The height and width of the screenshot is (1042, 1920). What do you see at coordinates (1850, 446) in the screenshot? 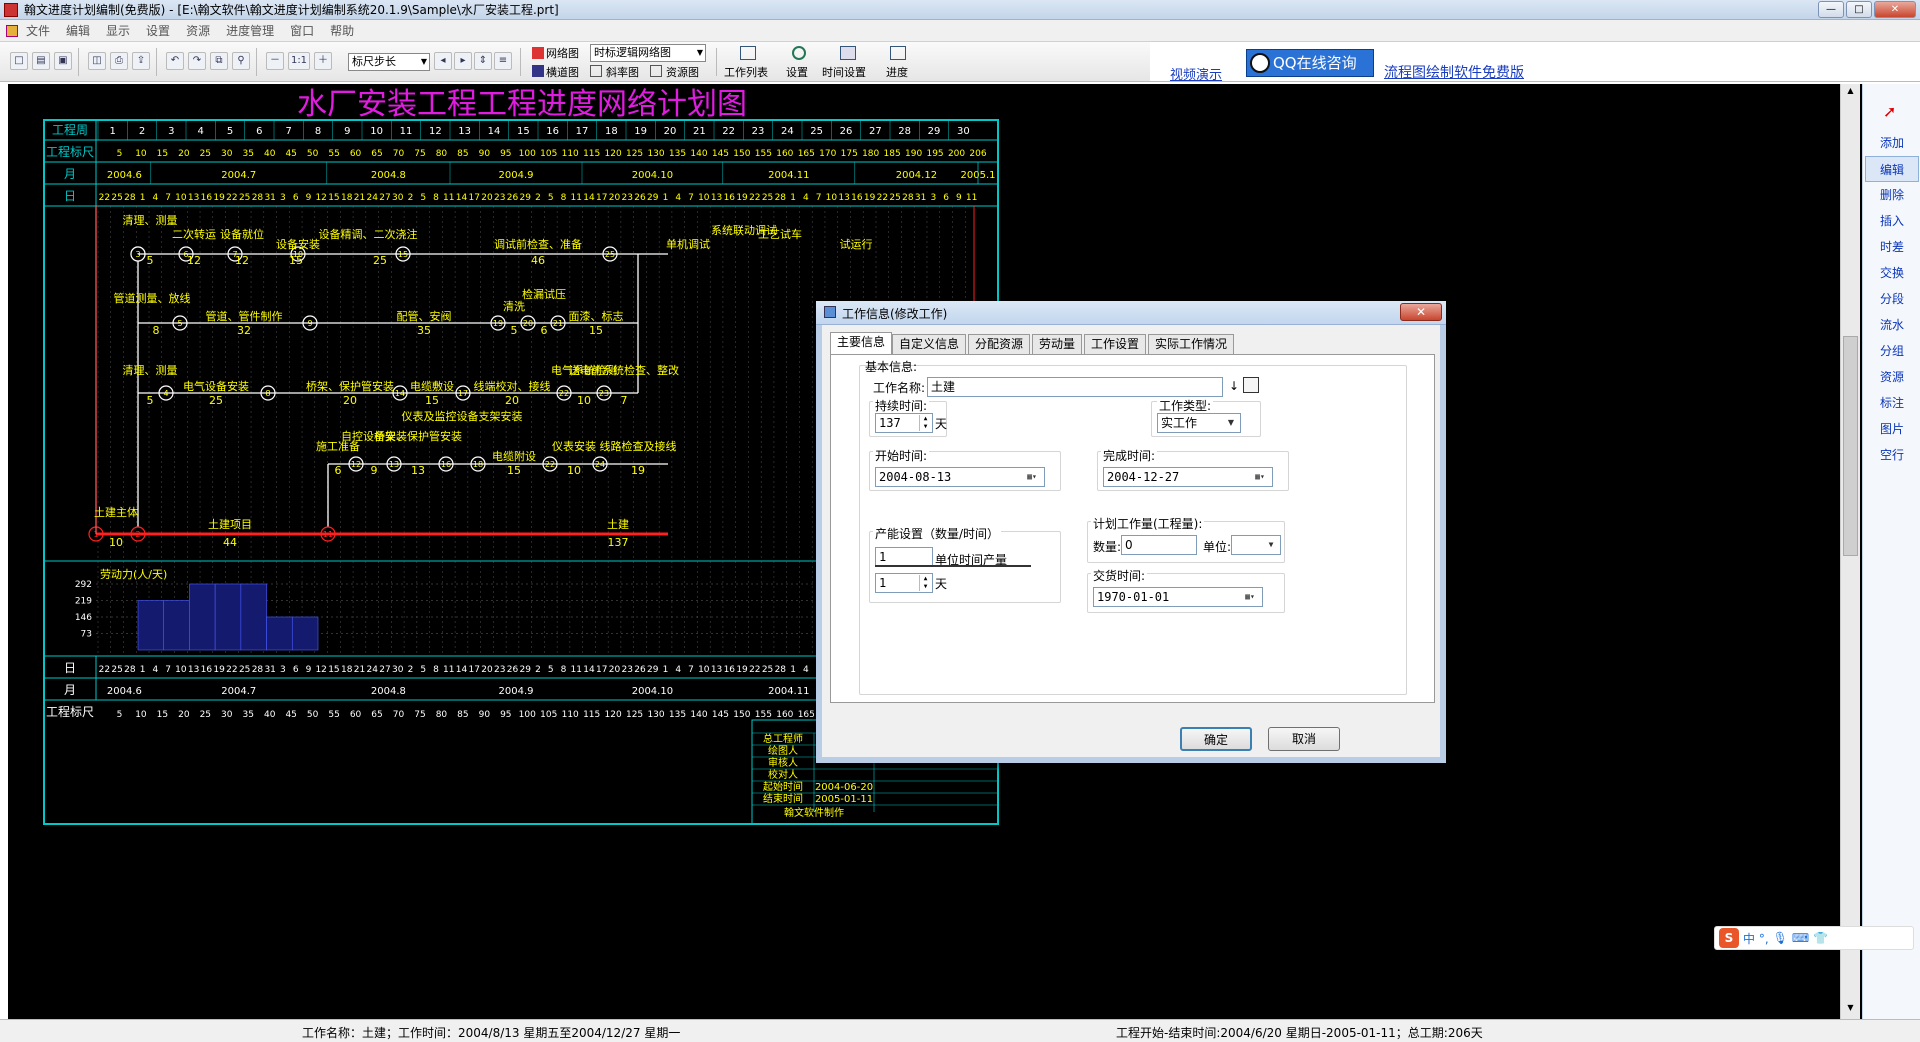
I see `scroll-thumb` at bounding box center [1850, 446].